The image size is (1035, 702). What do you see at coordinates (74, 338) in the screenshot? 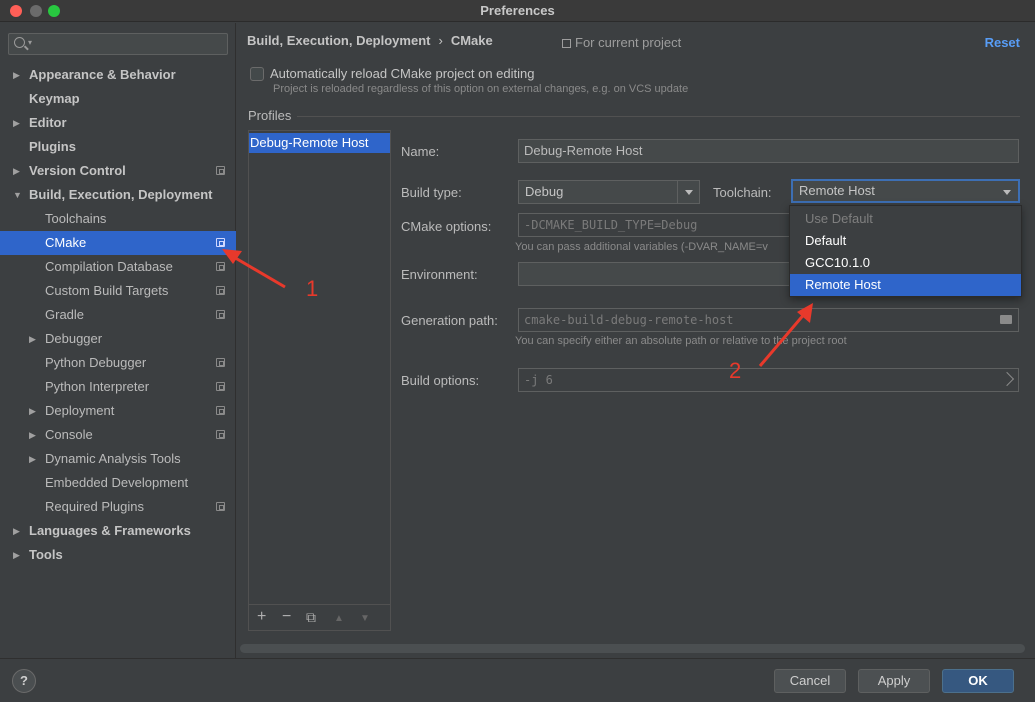
I see `sidebar-item-label: Debugger` at bounding box center [74, 338].